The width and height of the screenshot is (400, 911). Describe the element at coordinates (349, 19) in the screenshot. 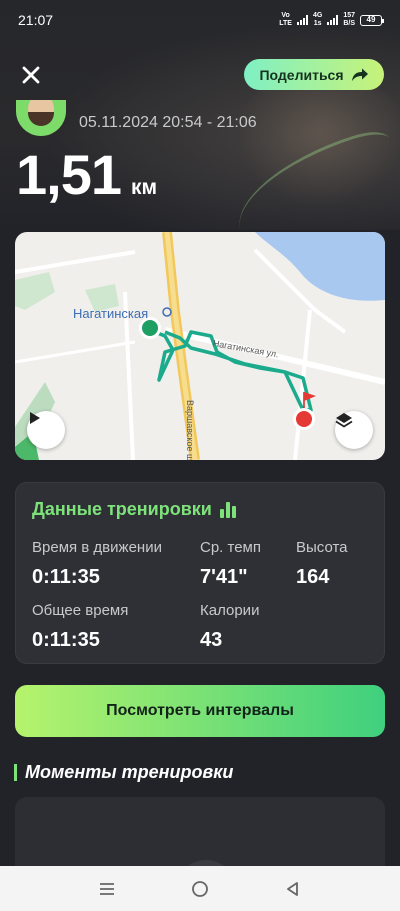

I see `network-speed: 157 B/S` at that location.